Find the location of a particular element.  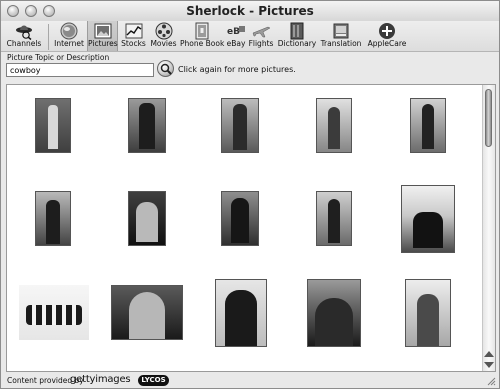

toolbar-item-flights: Flights is located at coordinates (261, 36).